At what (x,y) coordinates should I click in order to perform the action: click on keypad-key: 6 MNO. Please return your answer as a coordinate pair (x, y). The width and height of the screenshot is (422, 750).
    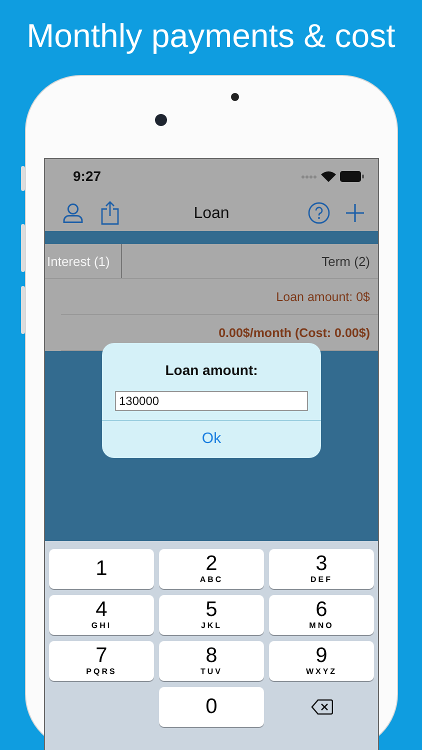
    Looking at the image, I should click on (321, 615).